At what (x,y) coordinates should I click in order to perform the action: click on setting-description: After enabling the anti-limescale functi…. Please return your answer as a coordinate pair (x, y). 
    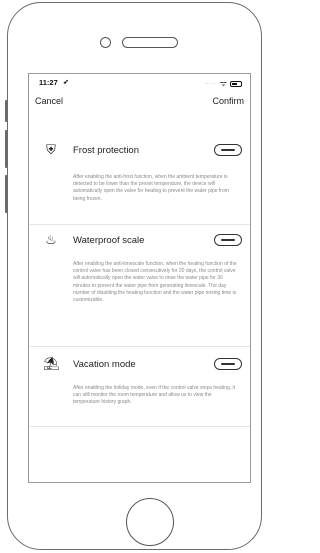
    Looking at the image, I should click on (155, 282).